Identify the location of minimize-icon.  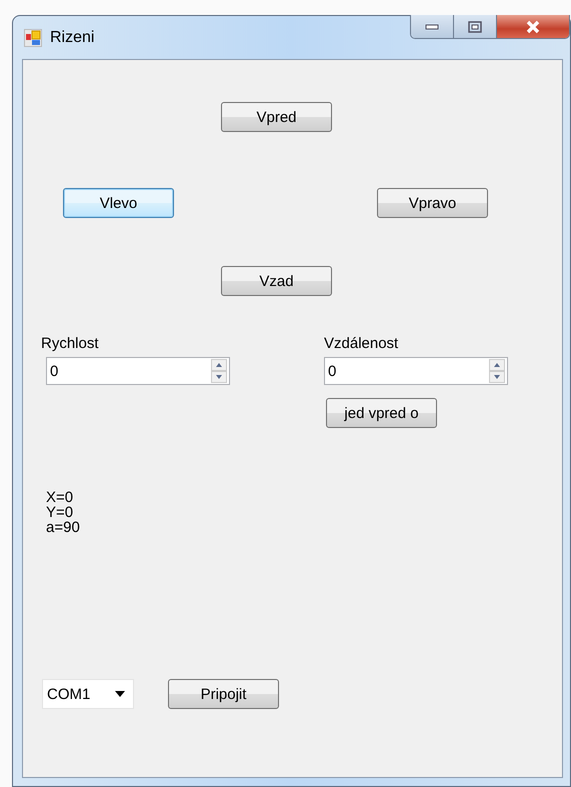
(432, 27).